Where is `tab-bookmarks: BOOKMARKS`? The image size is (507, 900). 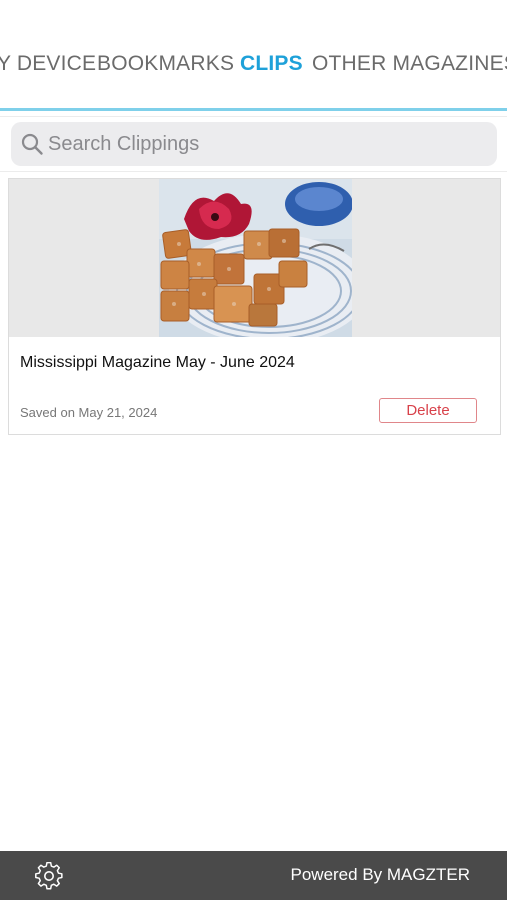
tab-bookmarks: BOOKMARKS is located at coordinates (165, 64).